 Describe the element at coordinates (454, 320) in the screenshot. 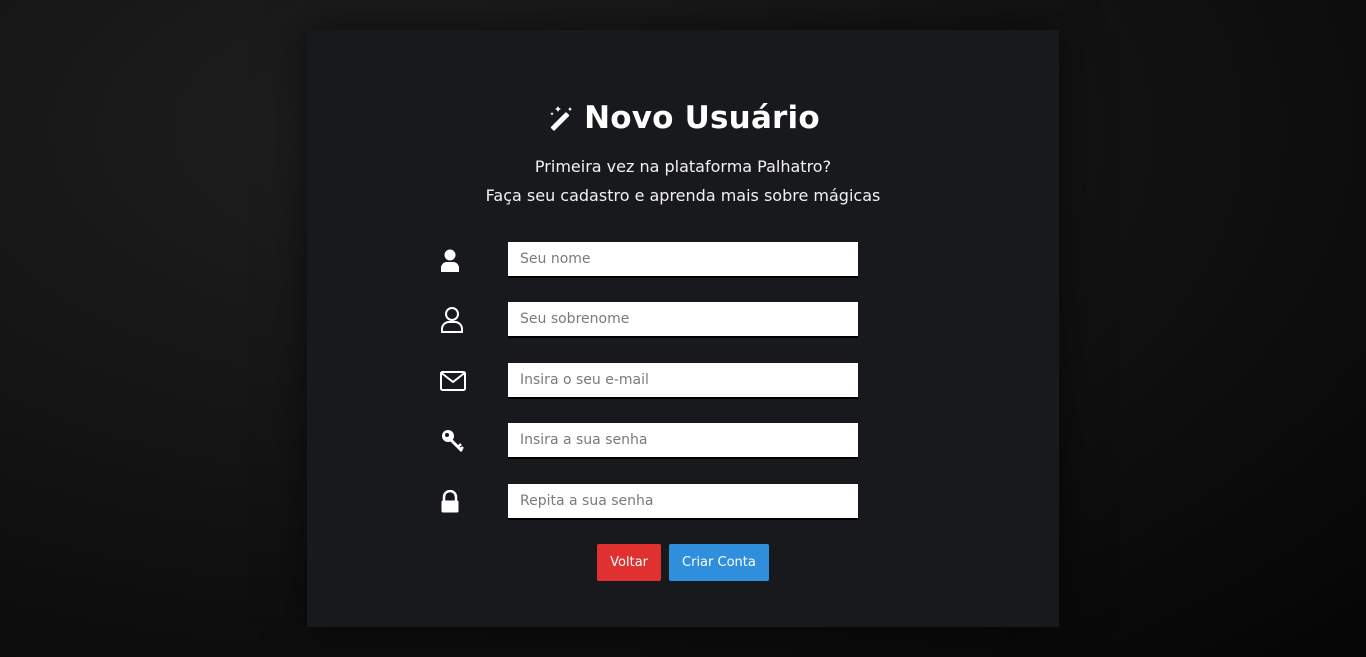

I see `user-outline-icon` at that location.